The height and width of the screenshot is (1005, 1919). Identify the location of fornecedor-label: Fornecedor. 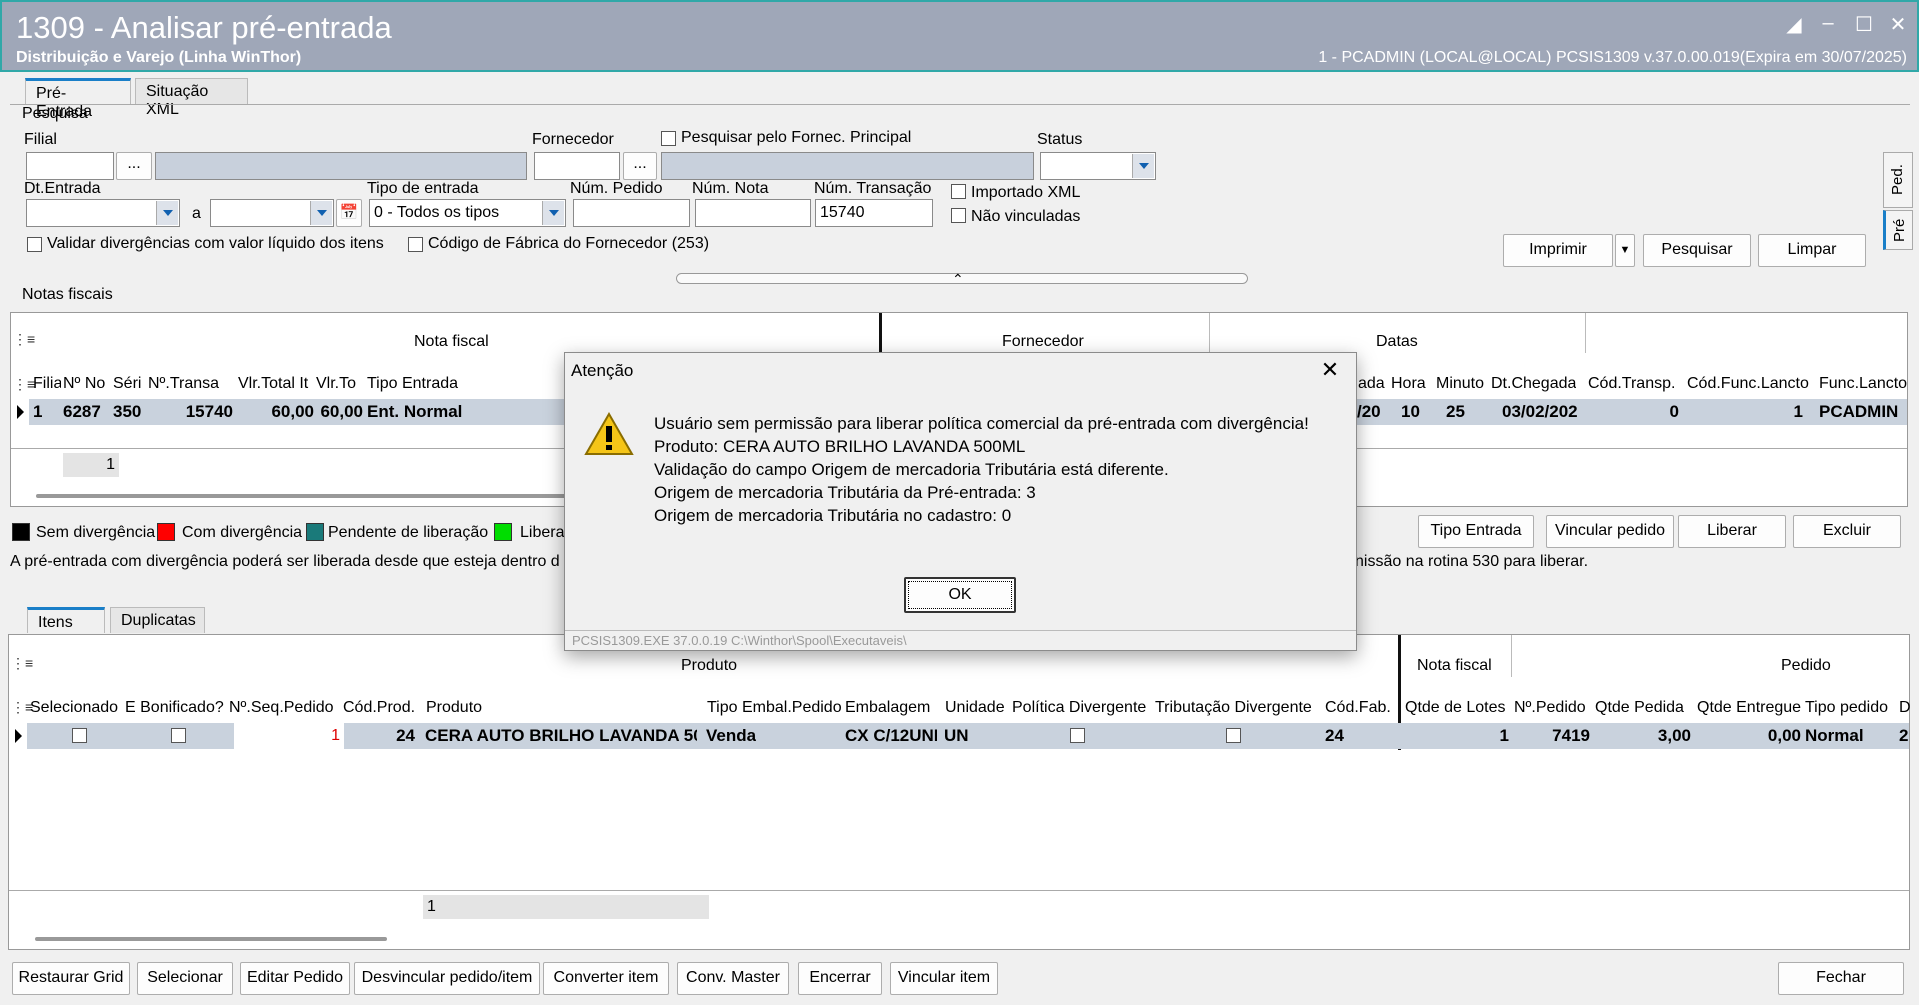
(573, 139).